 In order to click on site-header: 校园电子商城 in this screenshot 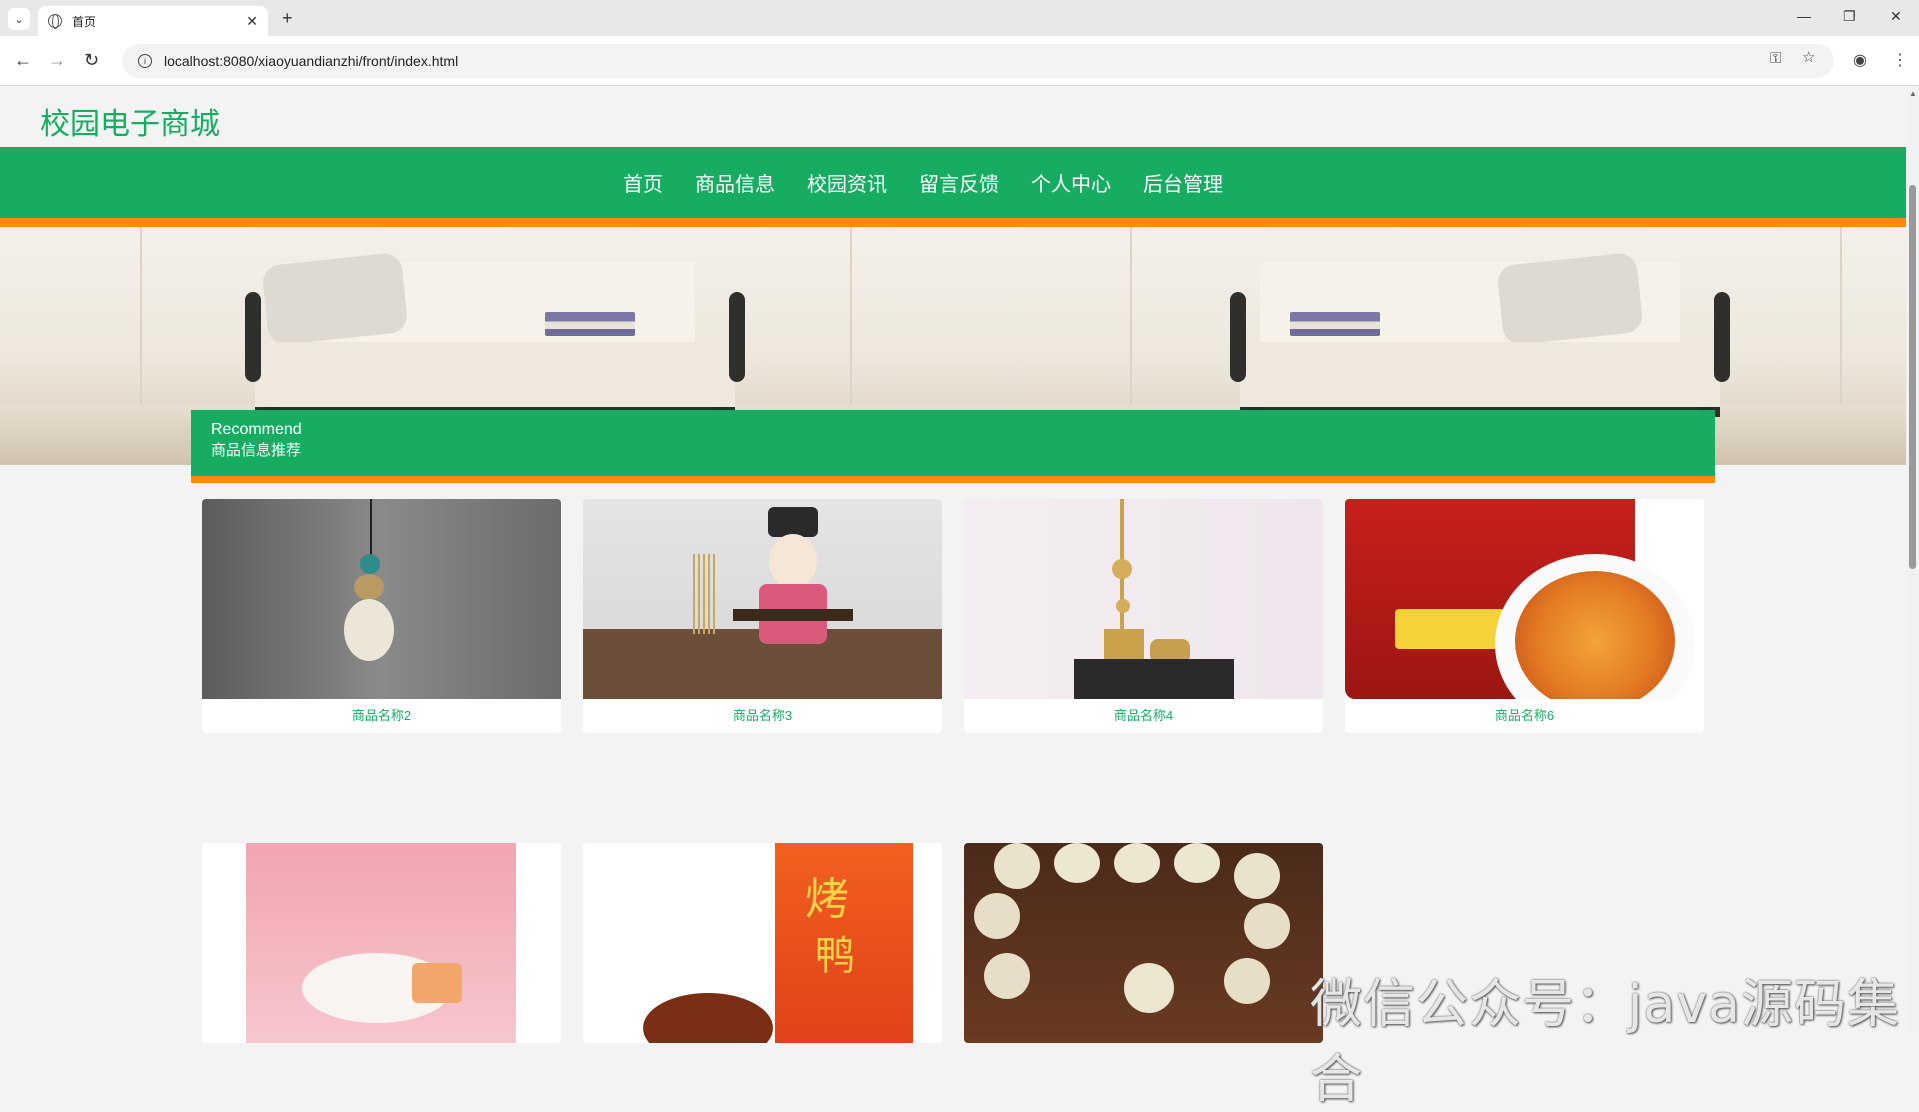, I will do `click(953, 117)`.